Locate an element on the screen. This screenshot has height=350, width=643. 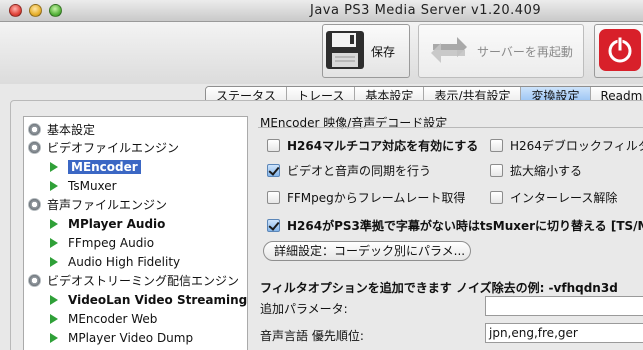
filter-options-note: フィルタオプションを追加できます ノイズ除去の例: -vfhqdn3d is located at coordinates (439, 288).